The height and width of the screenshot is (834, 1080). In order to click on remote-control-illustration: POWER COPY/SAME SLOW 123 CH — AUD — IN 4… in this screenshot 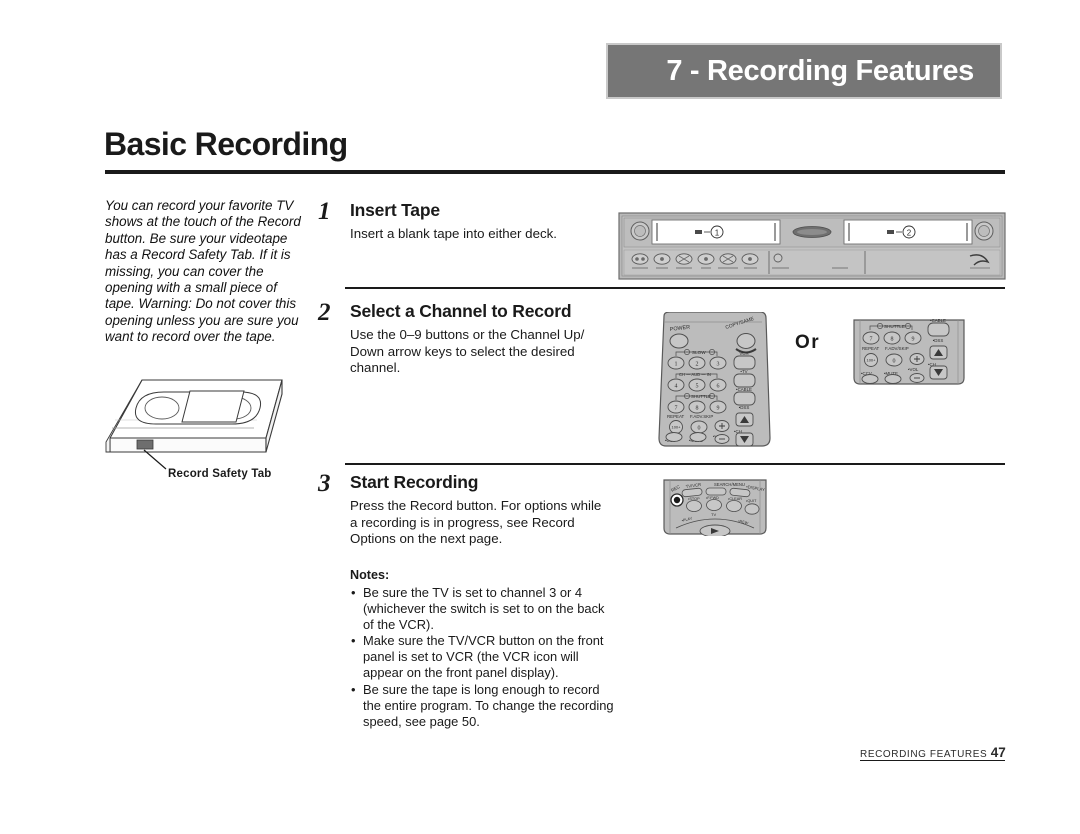, I will do `click(714, 379)`.